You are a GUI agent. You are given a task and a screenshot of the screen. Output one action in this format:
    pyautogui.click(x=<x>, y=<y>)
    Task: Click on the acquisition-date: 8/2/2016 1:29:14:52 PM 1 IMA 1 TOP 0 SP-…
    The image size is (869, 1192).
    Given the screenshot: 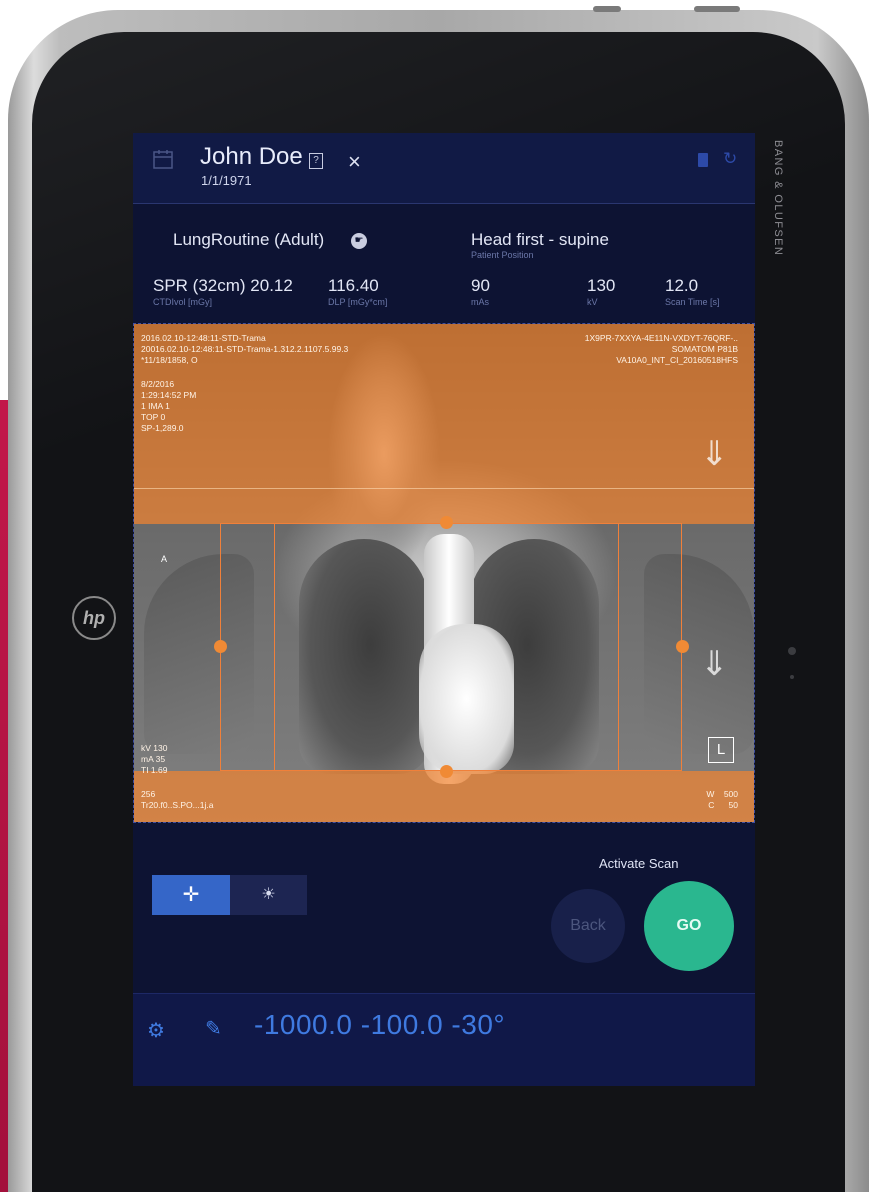 What is the action you would take?
    pyautogui.click(x=169, y=406)
    